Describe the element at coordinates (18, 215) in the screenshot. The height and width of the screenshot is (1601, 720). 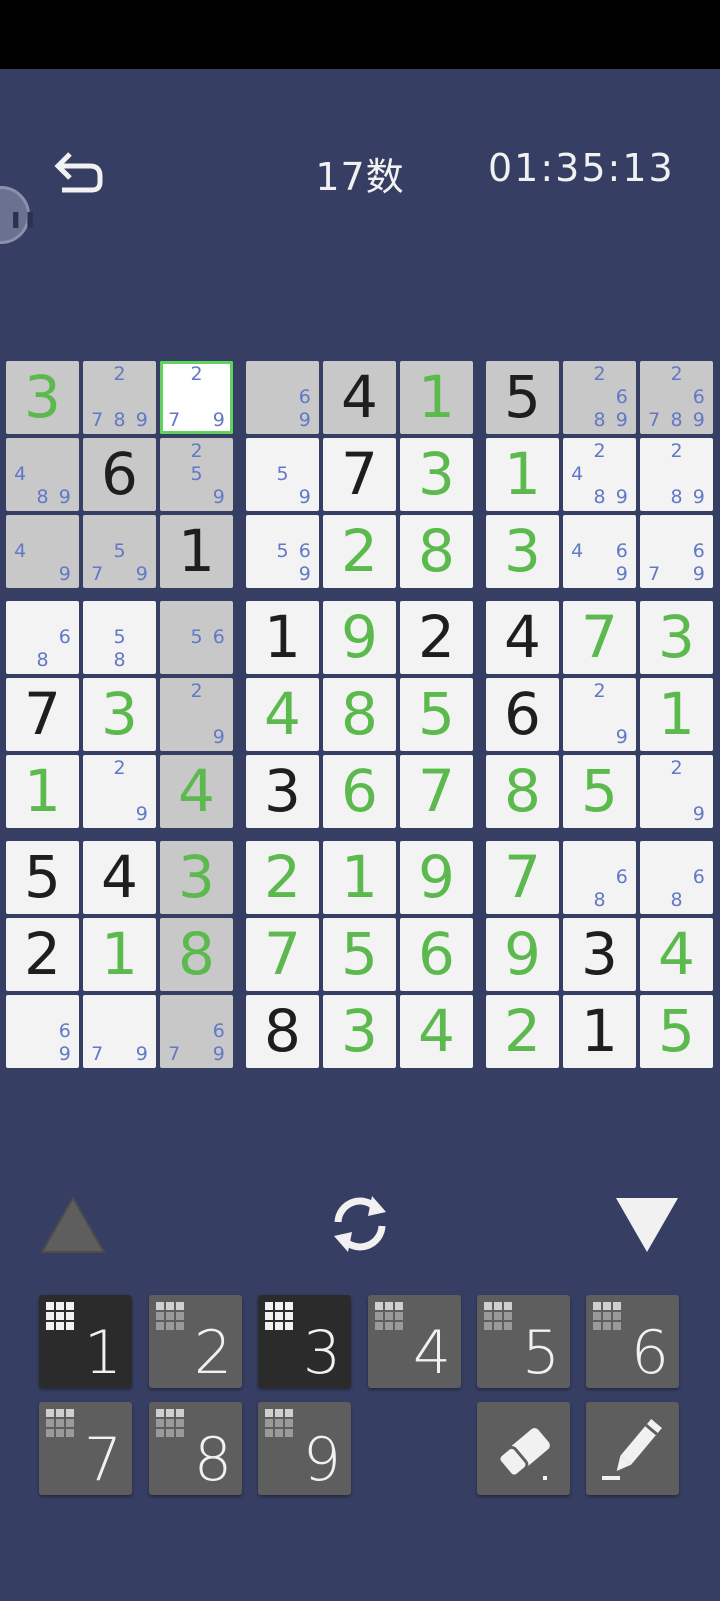
I see `side-menu-tab: ❚❚` at that location.